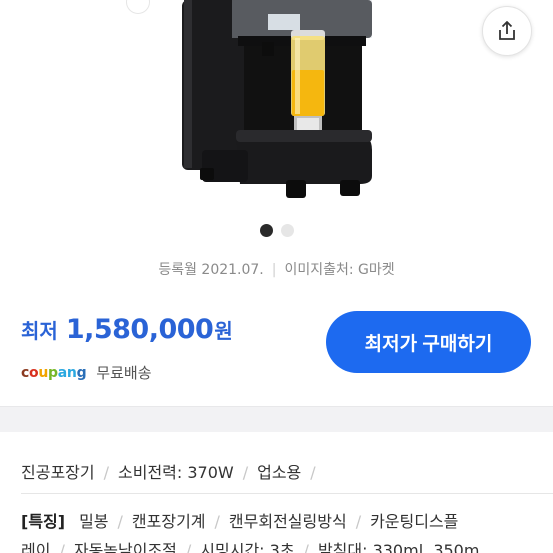  Describe the element at coordinates (139, 329) in the screenshot. I see `price-value: 1,580,000` at that location.